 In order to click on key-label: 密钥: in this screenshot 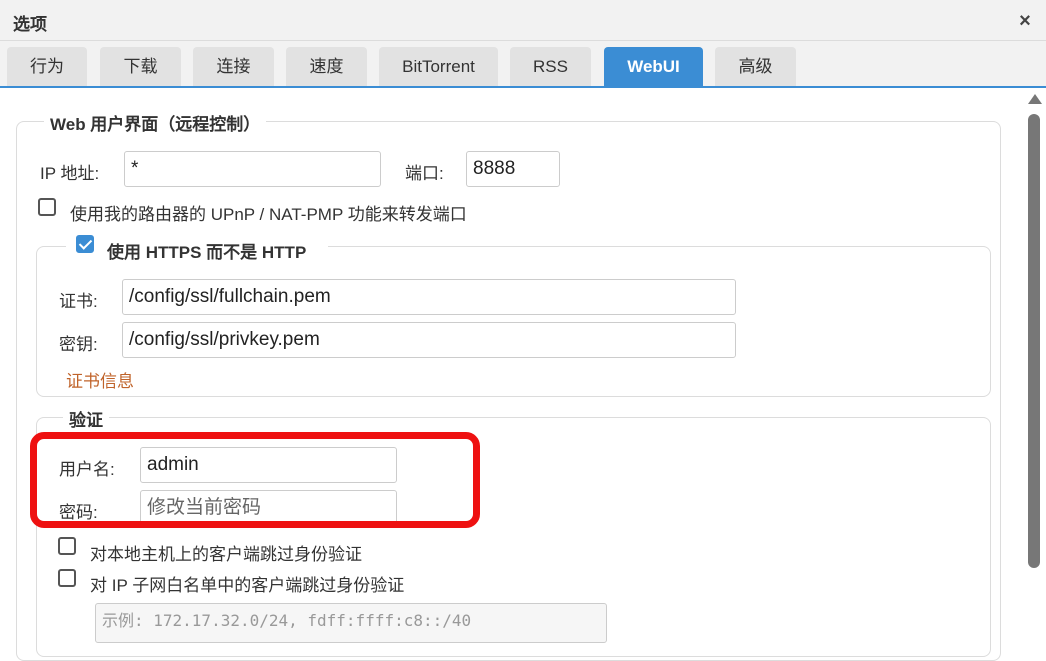, I will do `click(78, 344)`.